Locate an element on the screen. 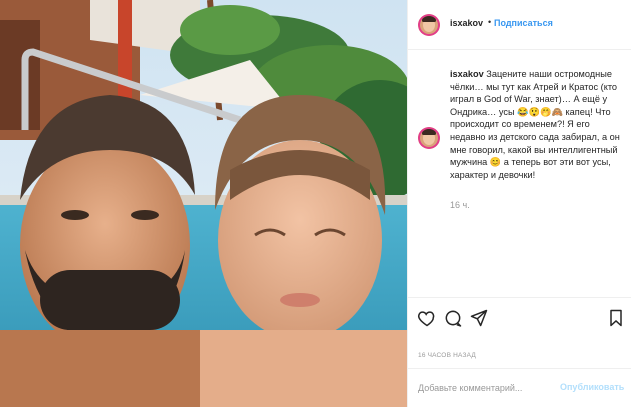 This screenshot has width=631, height=407. comment-icon is located at coordinates (453, 318).